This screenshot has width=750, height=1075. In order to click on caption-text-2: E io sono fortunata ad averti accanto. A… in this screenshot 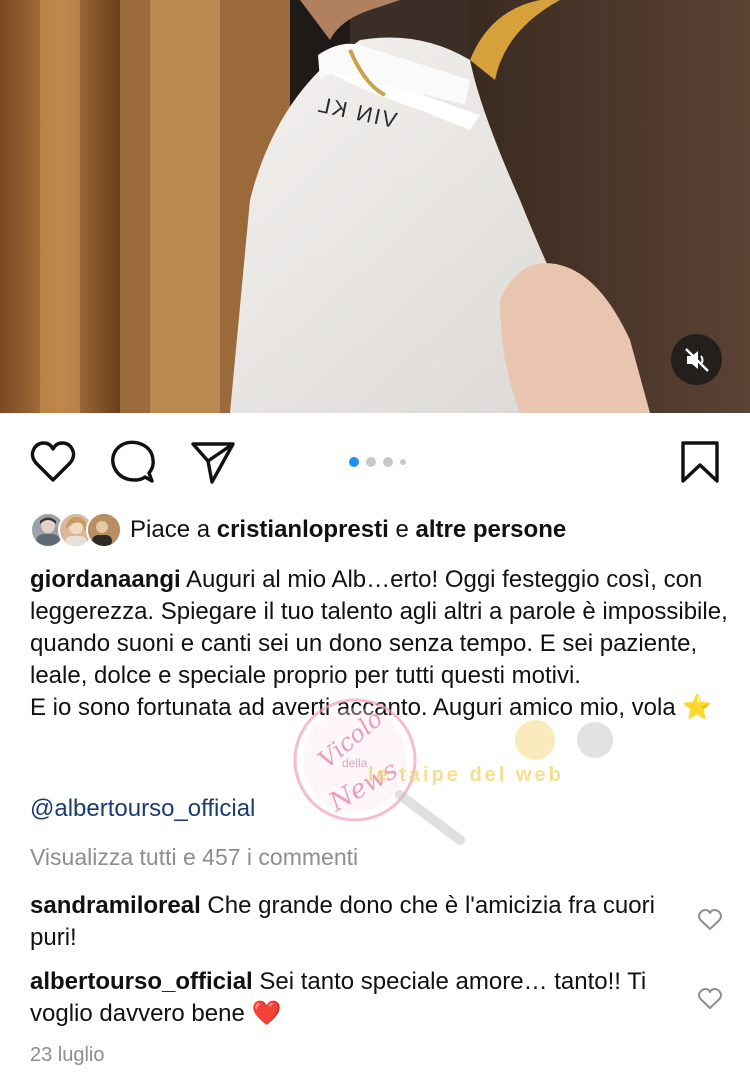, I will do `click(371, 707)`.